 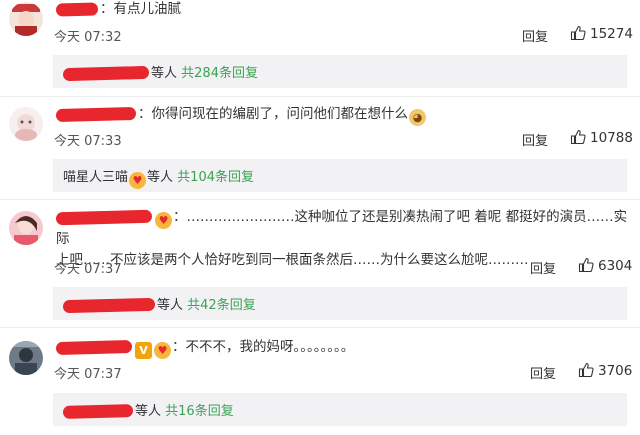 I want to click on like-button: 15274, so click(x=601, y=35).